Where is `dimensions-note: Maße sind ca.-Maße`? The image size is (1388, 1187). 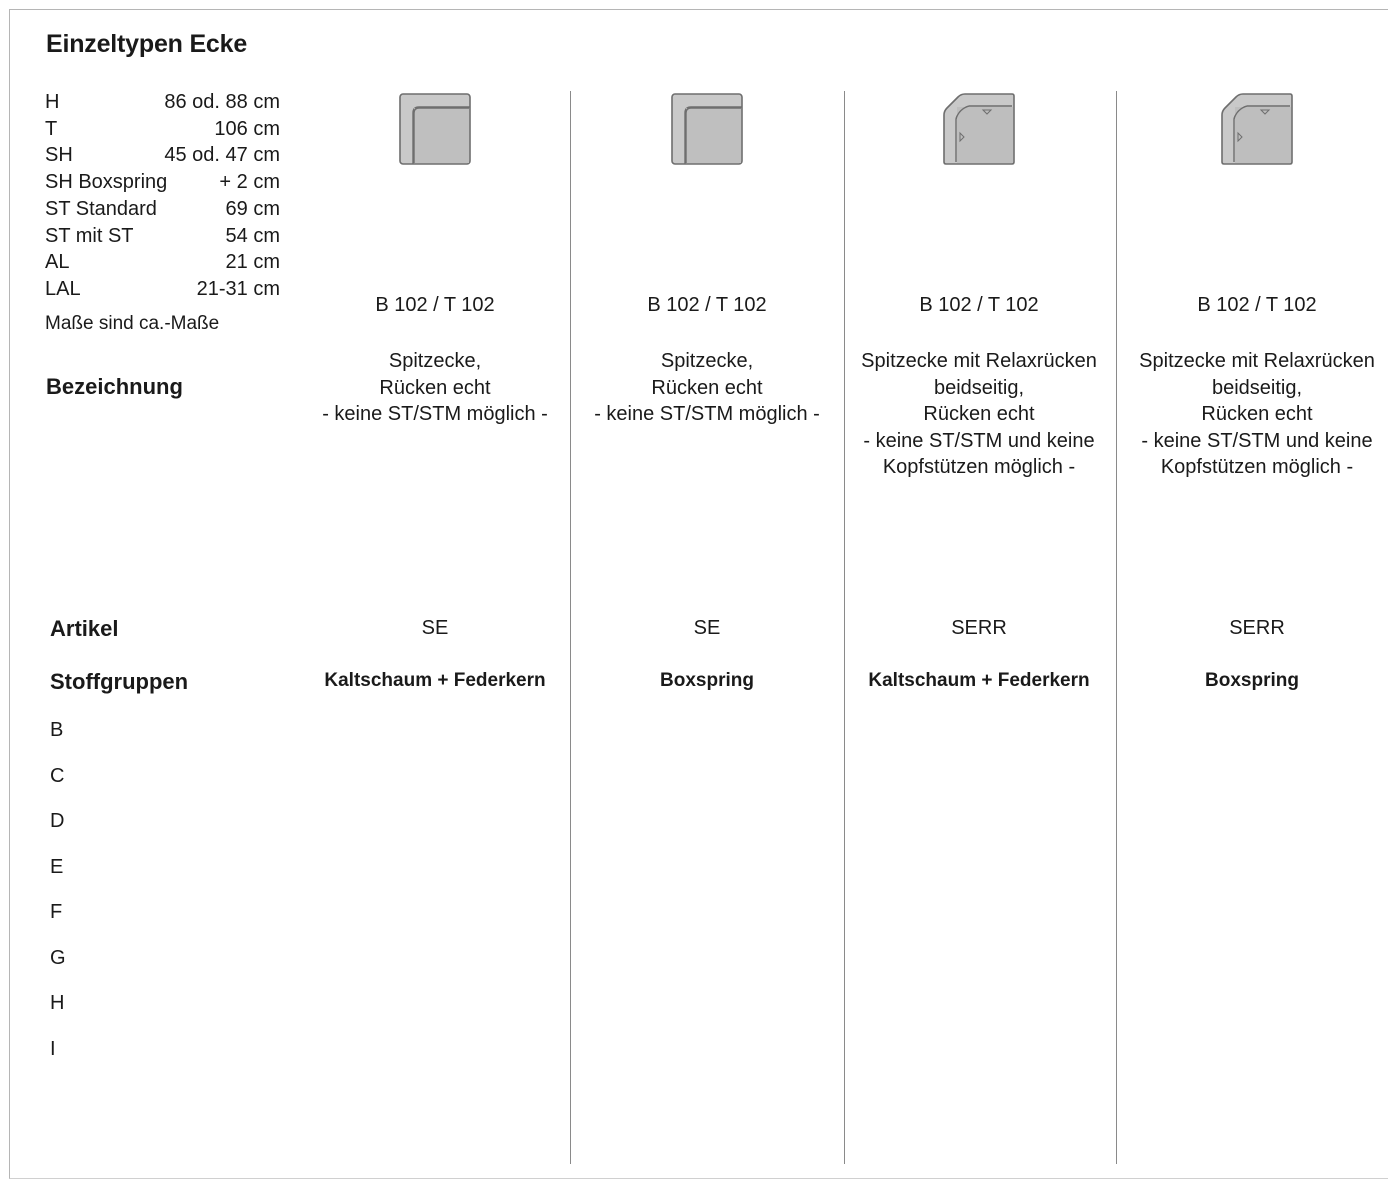 dimensions-note: Maße sind ca.-Maße is located at coordinates (132, 323).